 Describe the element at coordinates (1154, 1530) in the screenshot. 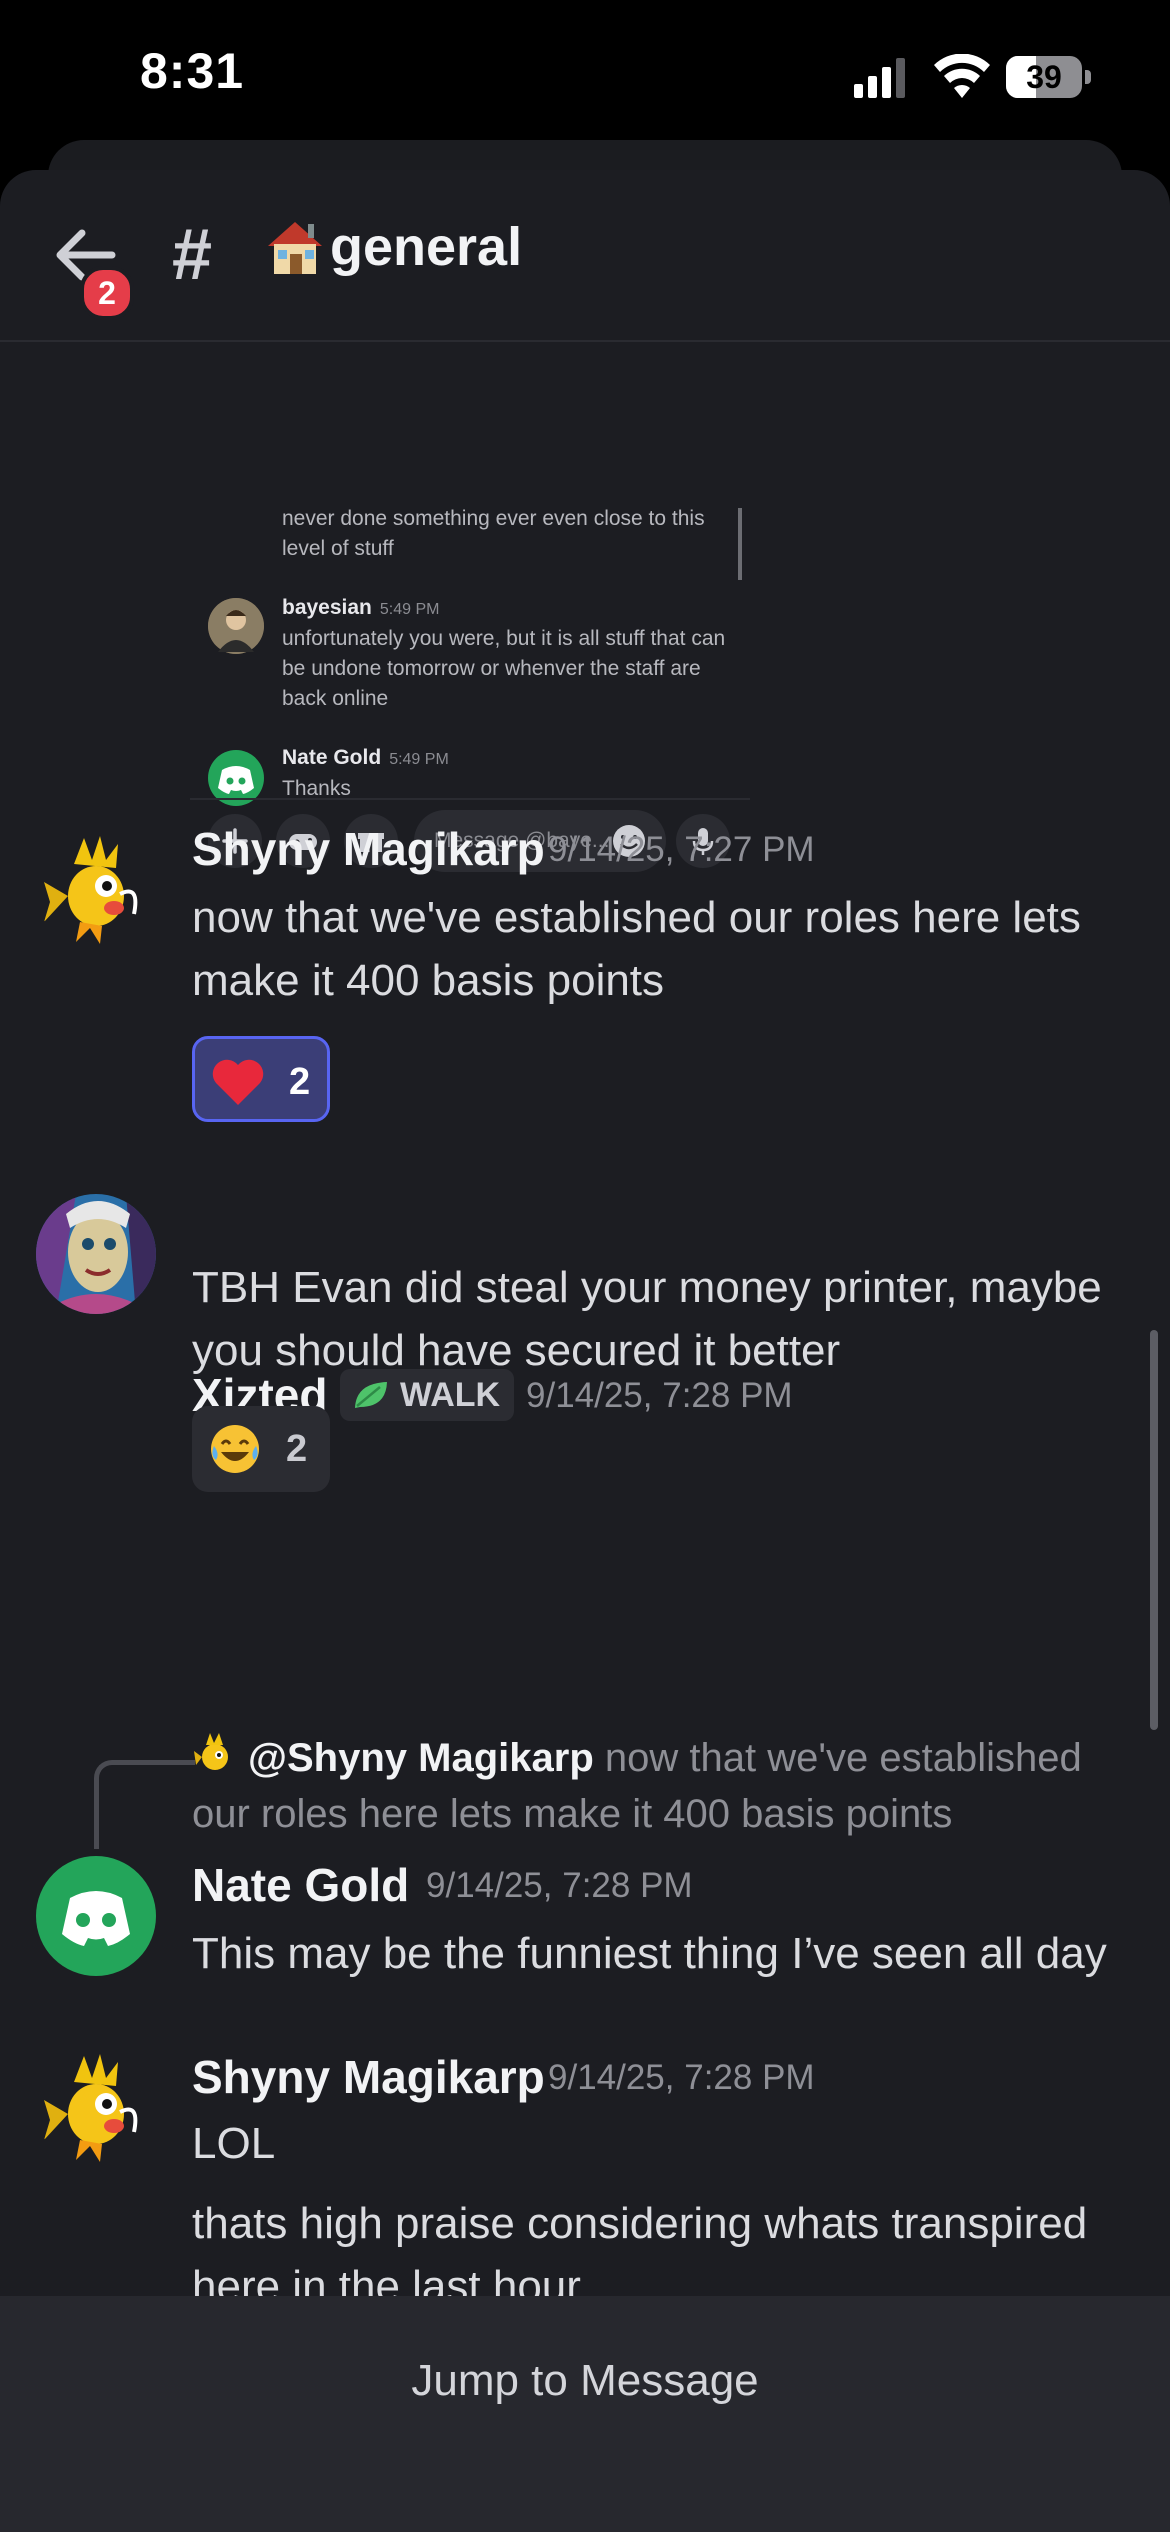

I see `scrollbar` at that location.